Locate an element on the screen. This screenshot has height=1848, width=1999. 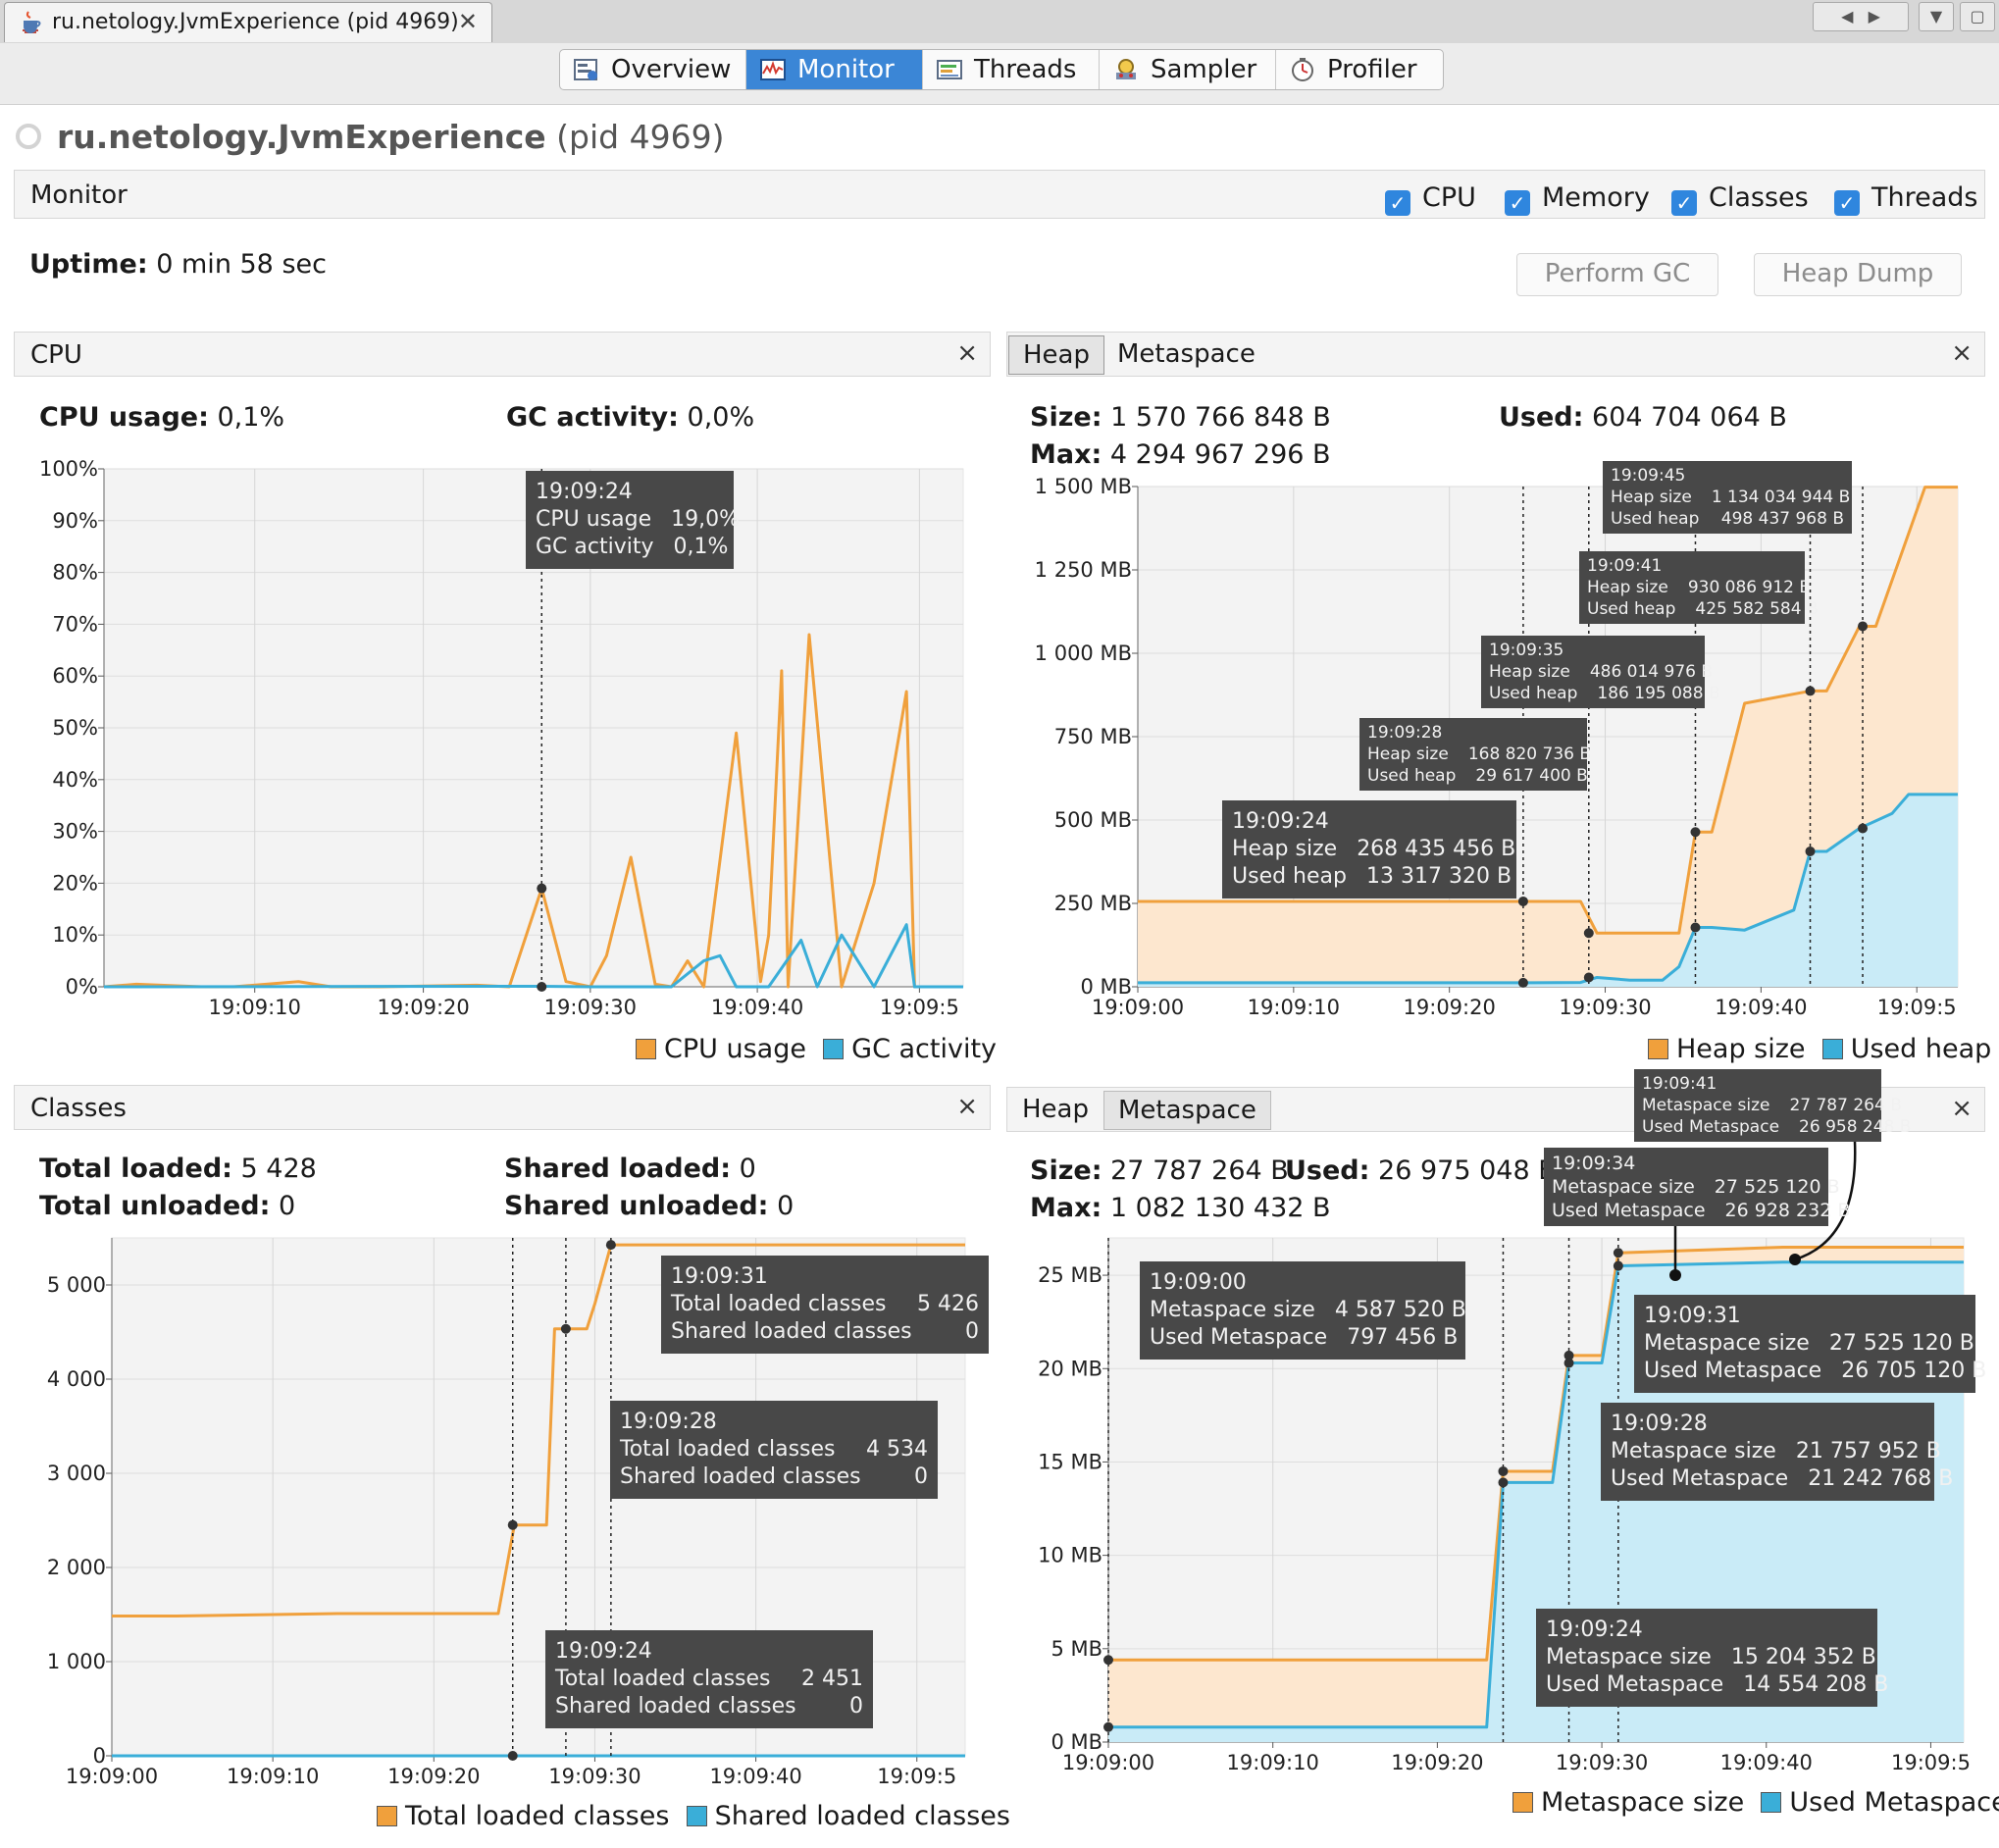
metaspace-tooltip-time: 19:09:00 is located at coordinates (1199, 1282).